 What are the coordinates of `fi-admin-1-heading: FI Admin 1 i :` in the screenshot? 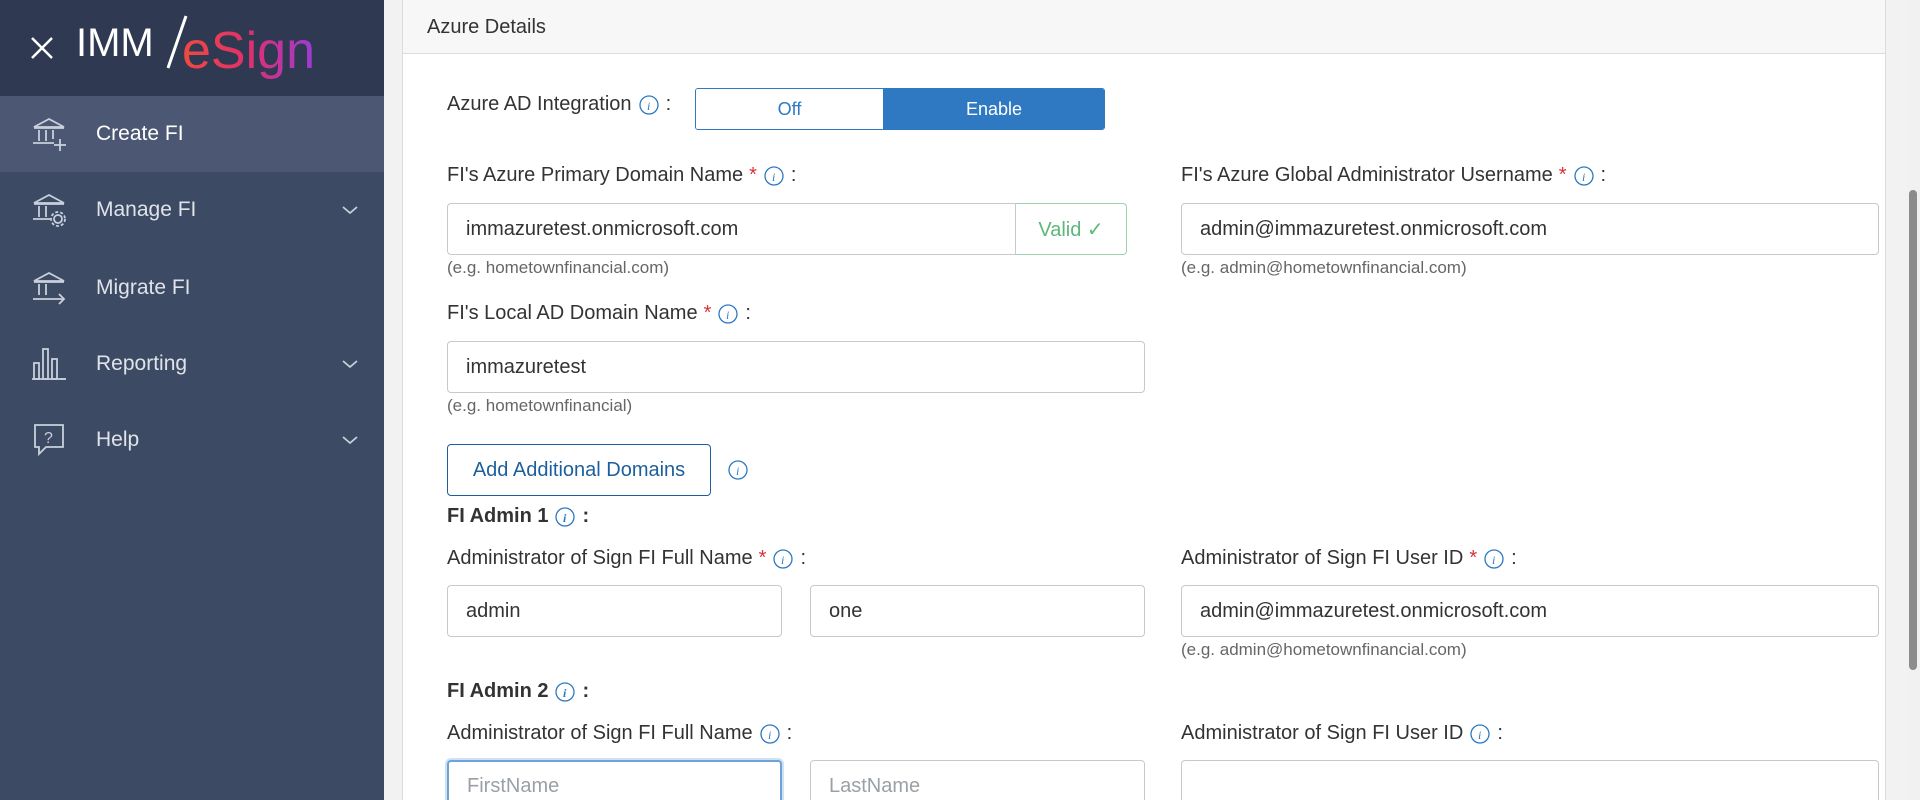 It's located at (518, 516).